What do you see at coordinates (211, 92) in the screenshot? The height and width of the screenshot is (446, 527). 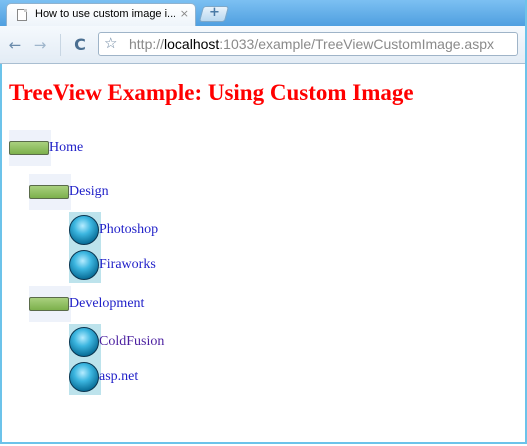 I see `page-title: TreeView Example: Using Custom Image` at bounding box center [211, 92].